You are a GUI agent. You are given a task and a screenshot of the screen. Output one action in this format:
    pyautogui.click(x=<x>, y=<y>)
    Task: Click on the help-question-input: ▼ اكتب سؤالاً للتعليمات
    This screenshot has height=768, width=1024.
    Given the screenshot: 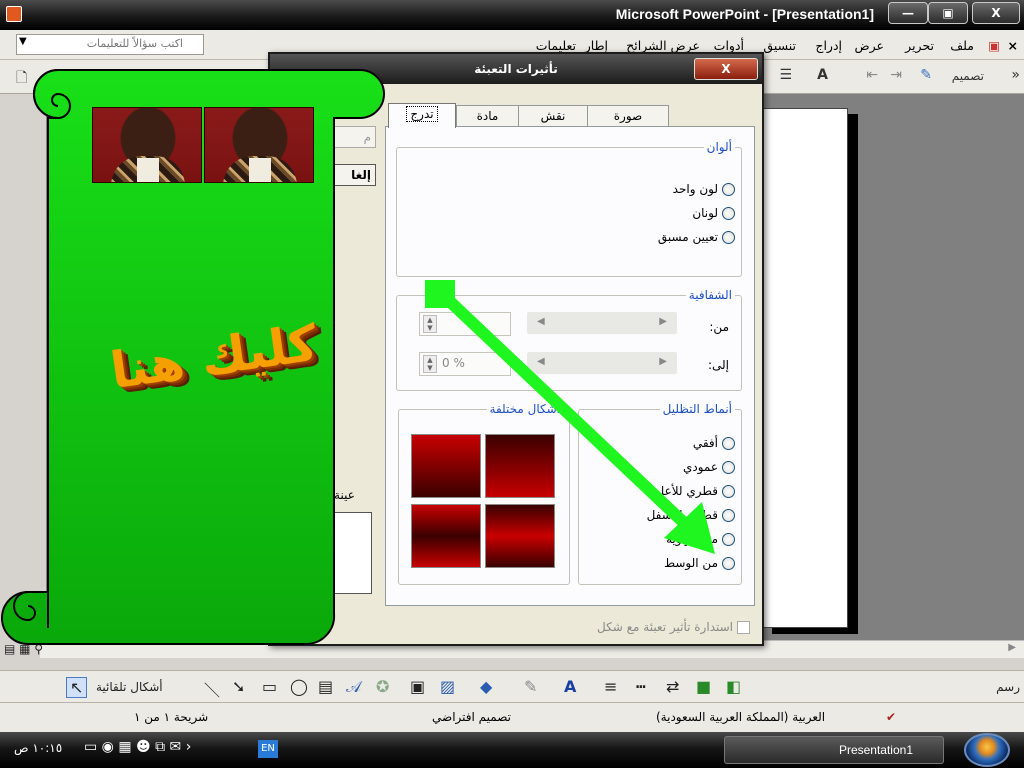 What is the action you would take?
    pyautogui.click(x=110, y=44)
    